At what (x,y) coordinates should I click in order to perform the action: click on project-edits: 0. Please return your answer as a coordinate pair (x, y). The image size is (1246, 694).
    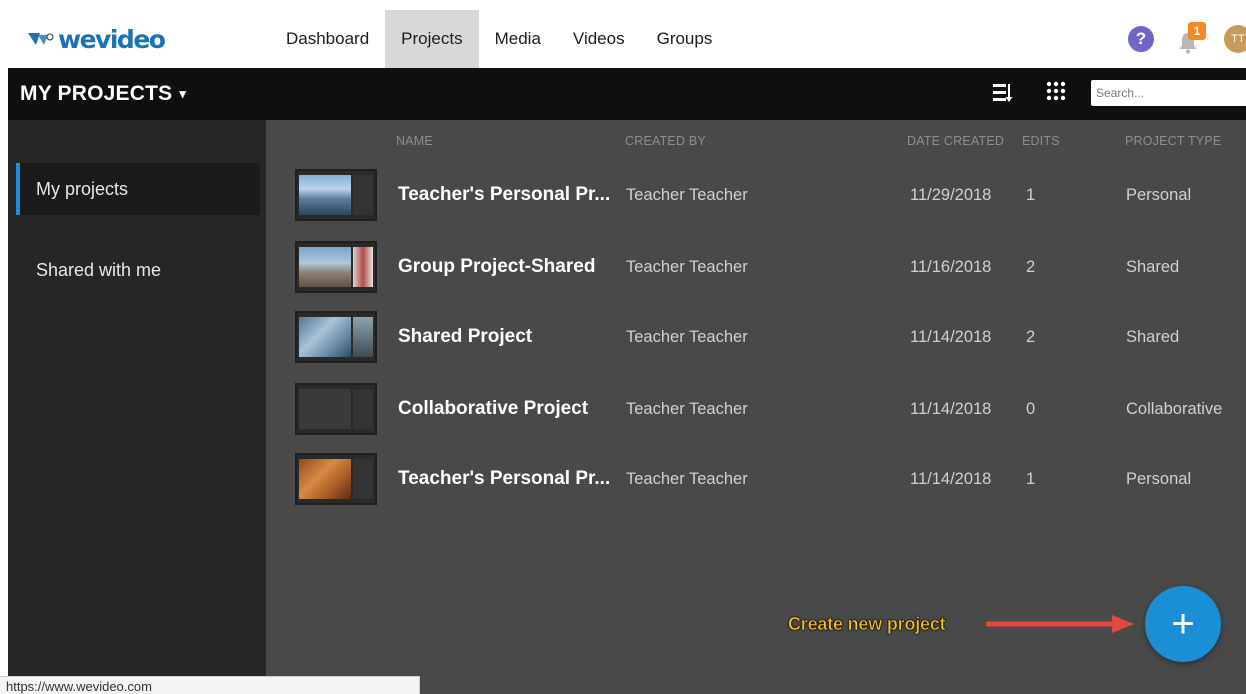
    Looking at the image, I should click on (1031, 408).